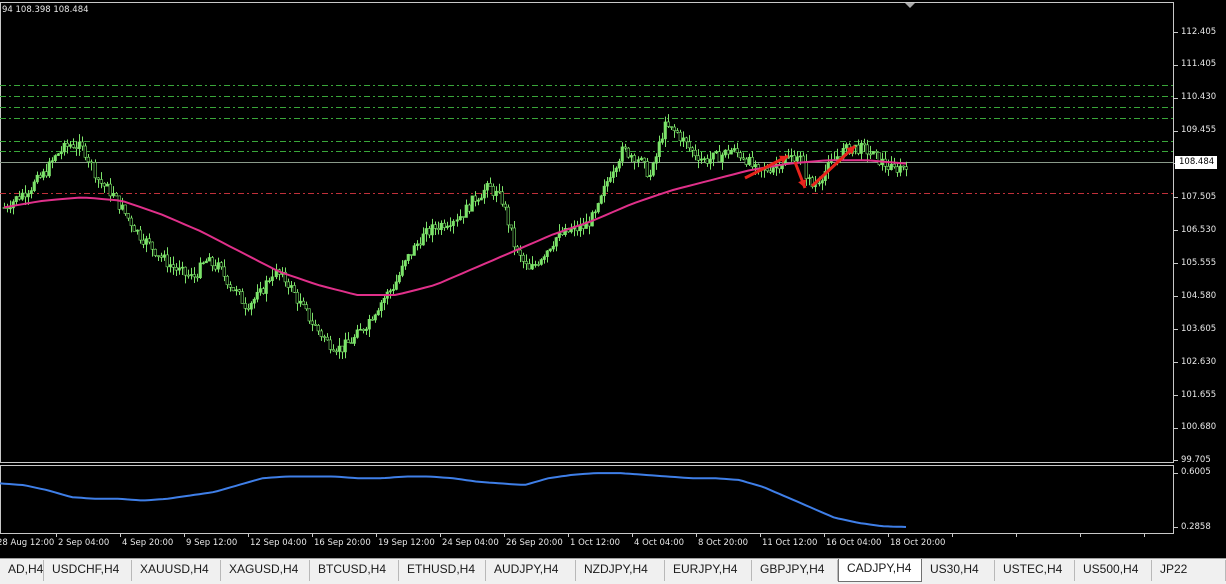  Describe the element at coordinates (176, 570) in the screenshot. I see `tab-xauusd-h4: XAUUSD,H4` at that location.